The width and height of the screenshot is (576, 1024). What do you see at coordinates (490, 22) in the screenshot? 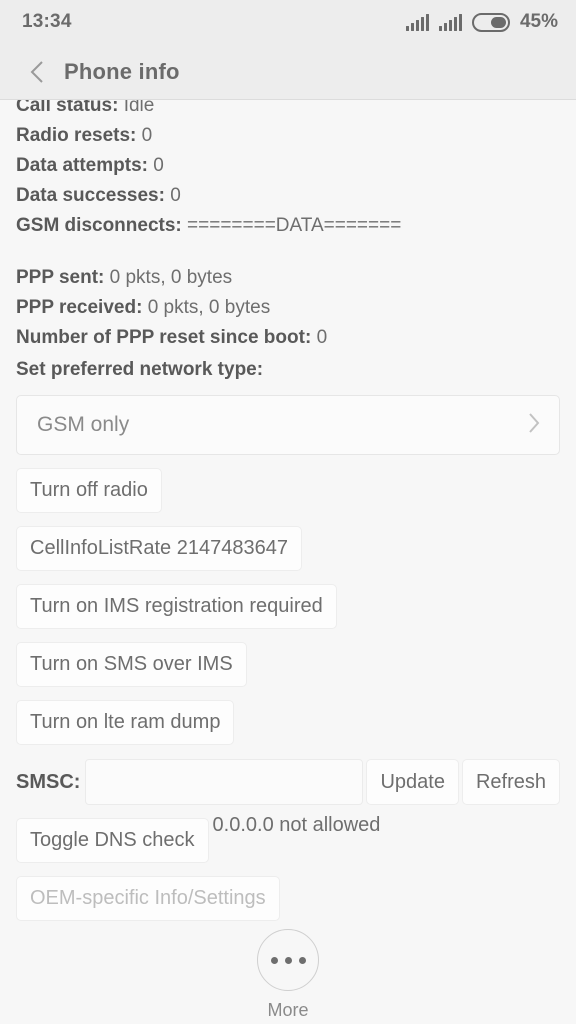
I see `battery-icon` at bounding box center [490, 22].